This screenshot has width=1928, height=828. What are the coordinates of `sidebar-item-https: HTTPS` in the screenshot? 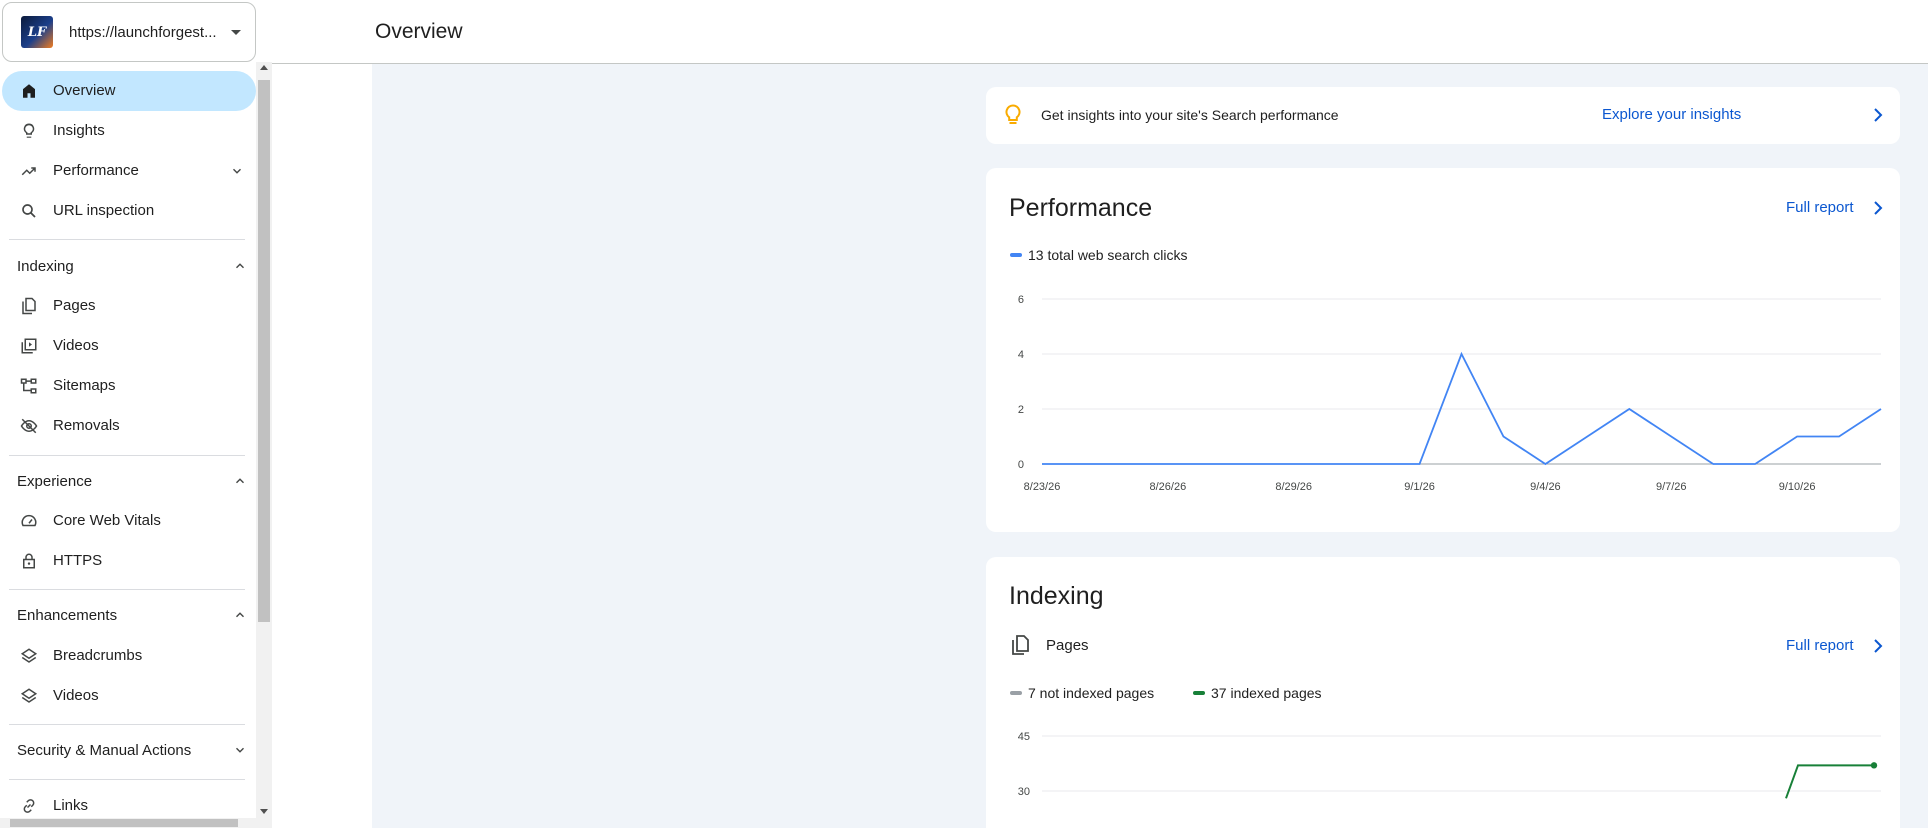 It's located at (129, 561).